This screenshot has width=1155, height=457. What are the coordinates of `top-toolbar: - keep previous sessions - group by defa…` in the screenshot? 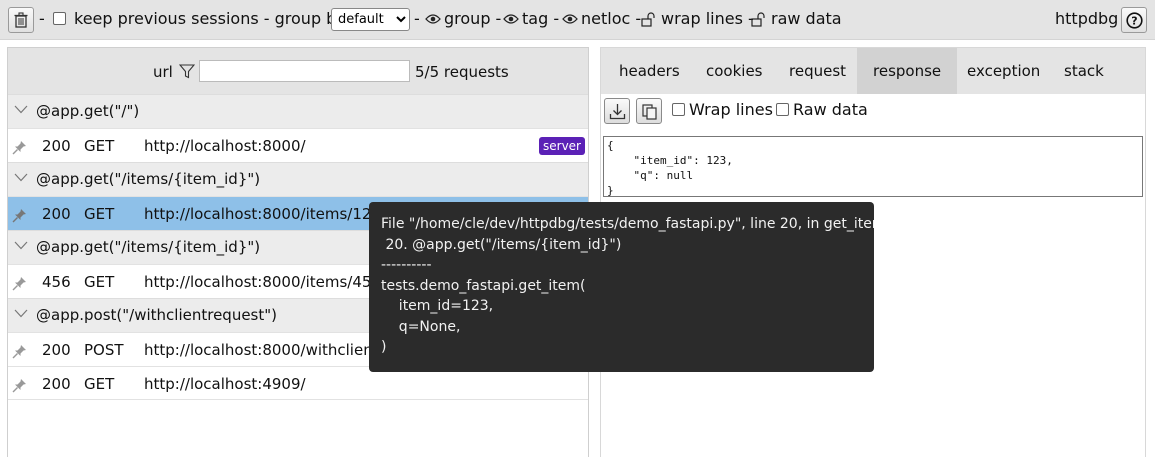 It's located at (577, 20).